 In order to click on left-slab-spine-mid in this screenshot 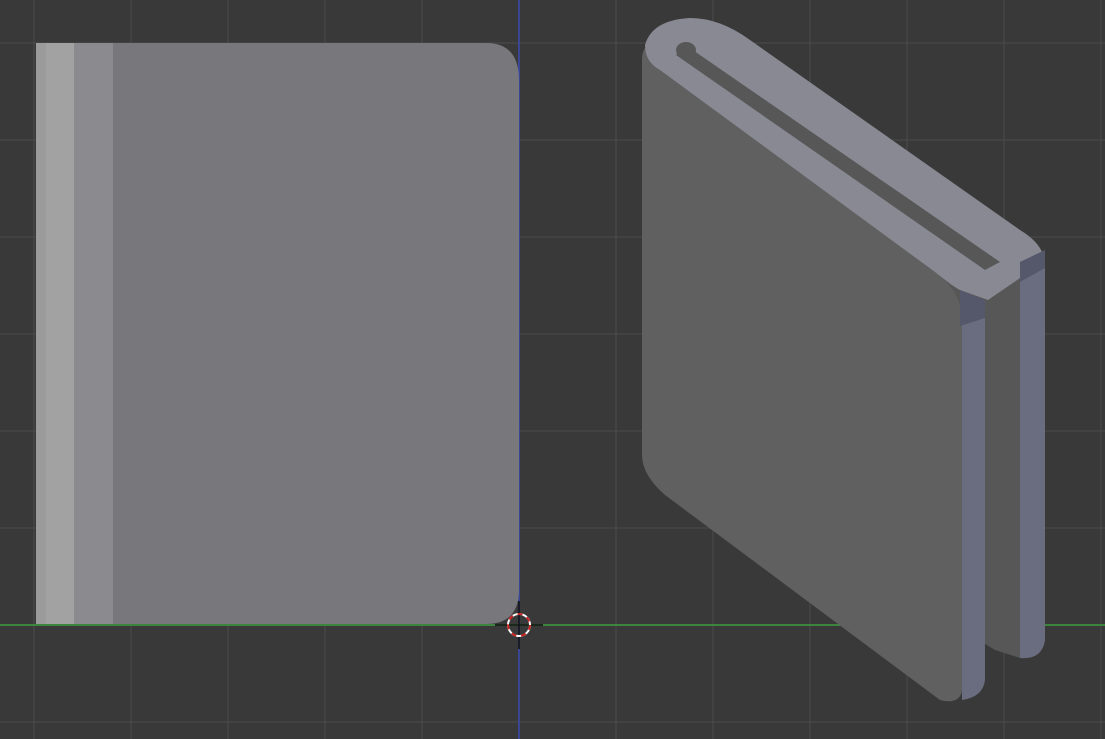, I will do `click(93, 333)`.